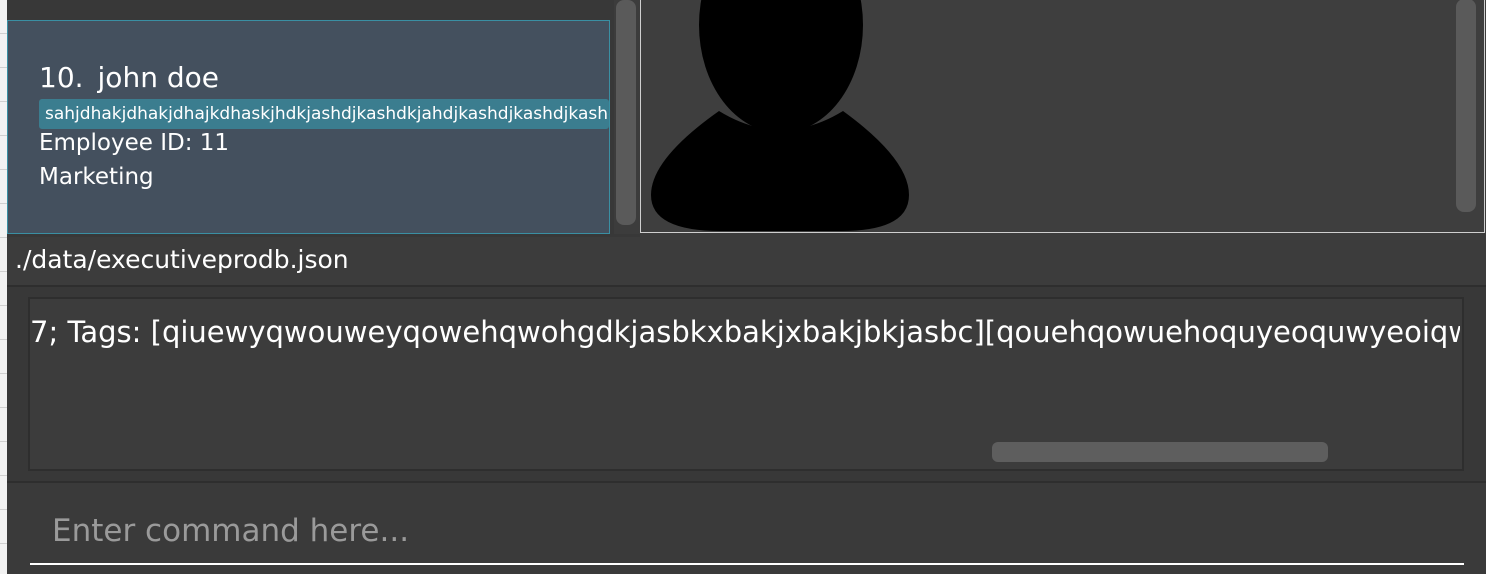  What do you see at coordinates (61, 77) in the screenshot?
I see `person-index: 10.` at bounding box center [61, 77].